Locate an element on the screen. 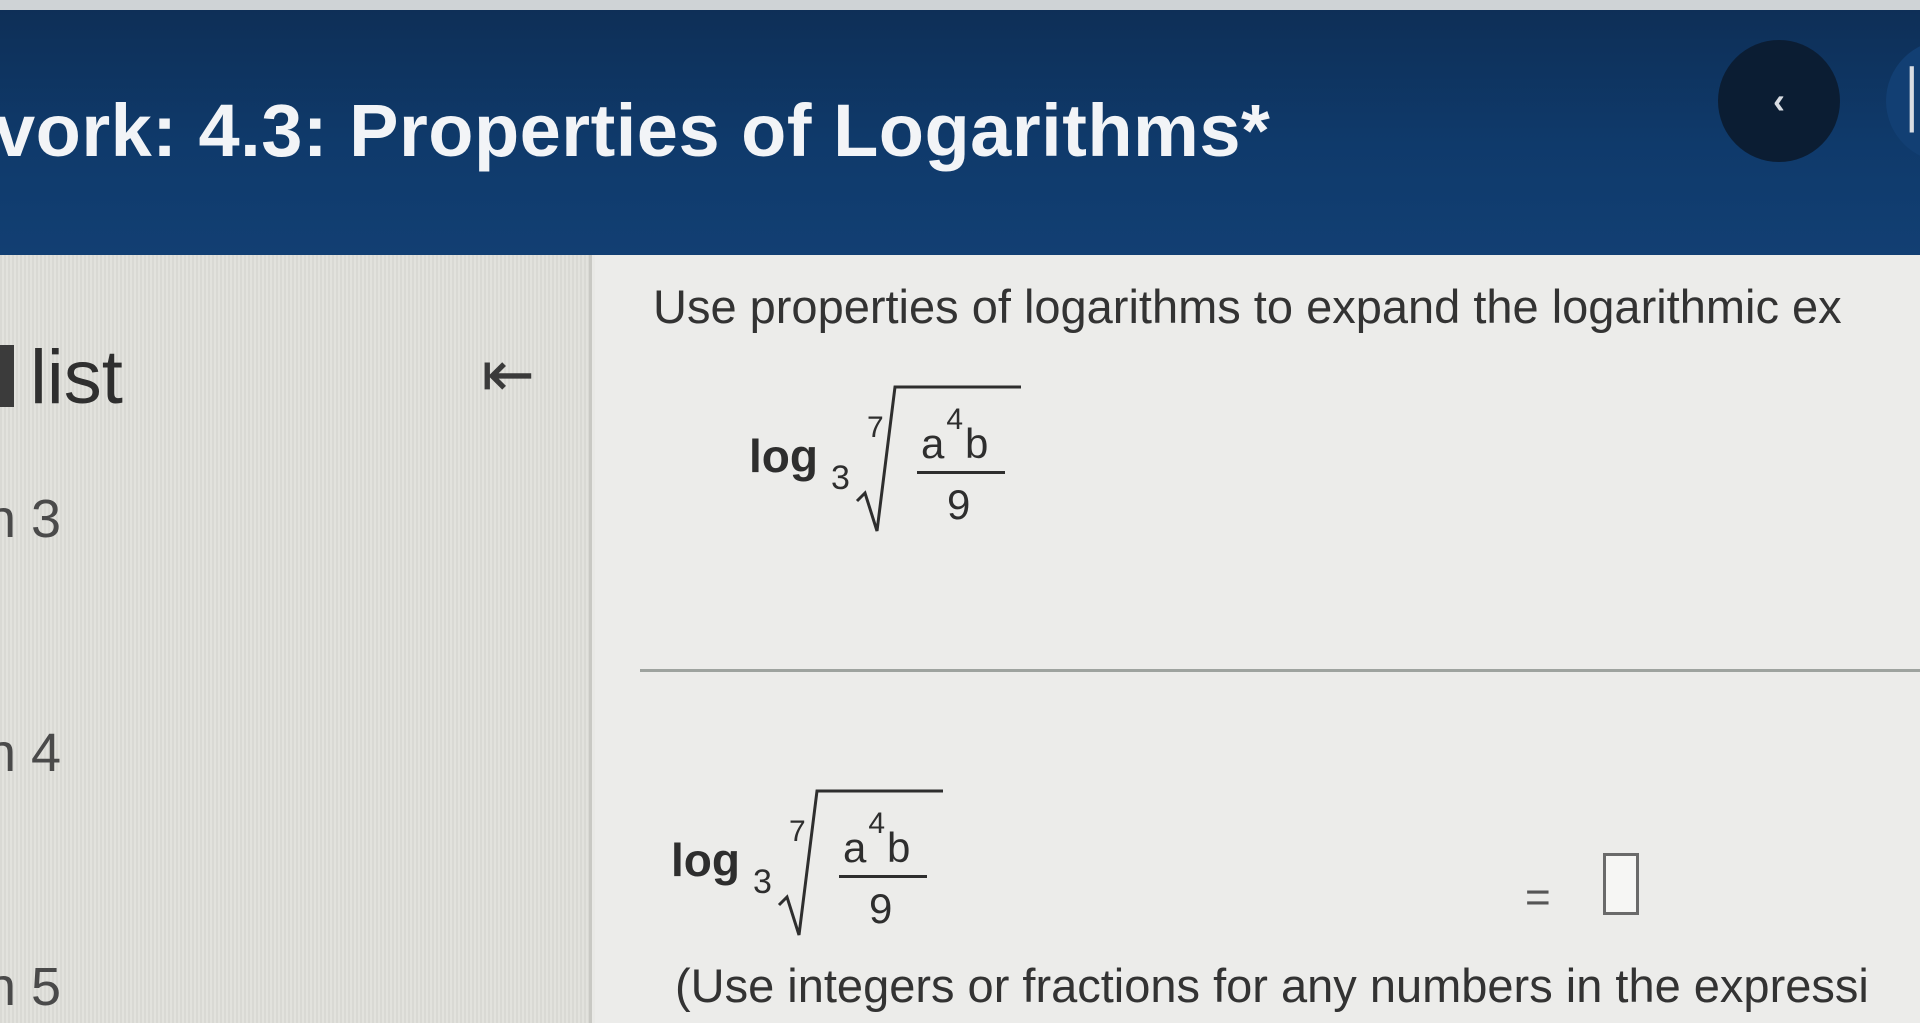  log-expression-statement: log 3 7 a4b 9 is located at coordinates (899, 456).